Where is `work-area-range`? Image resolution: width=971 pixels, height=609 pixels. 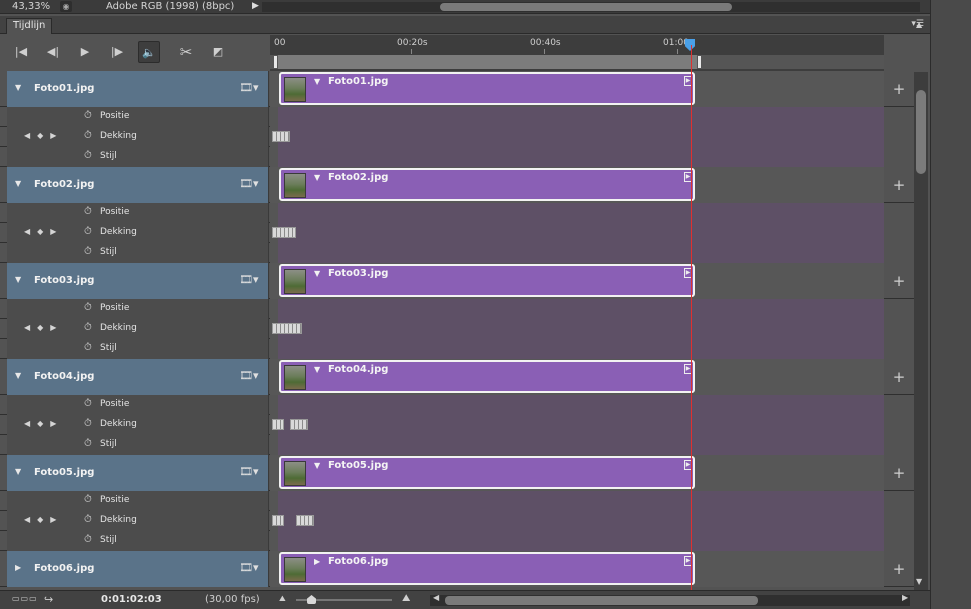 work-area-range is located at coordinates (487, 62).